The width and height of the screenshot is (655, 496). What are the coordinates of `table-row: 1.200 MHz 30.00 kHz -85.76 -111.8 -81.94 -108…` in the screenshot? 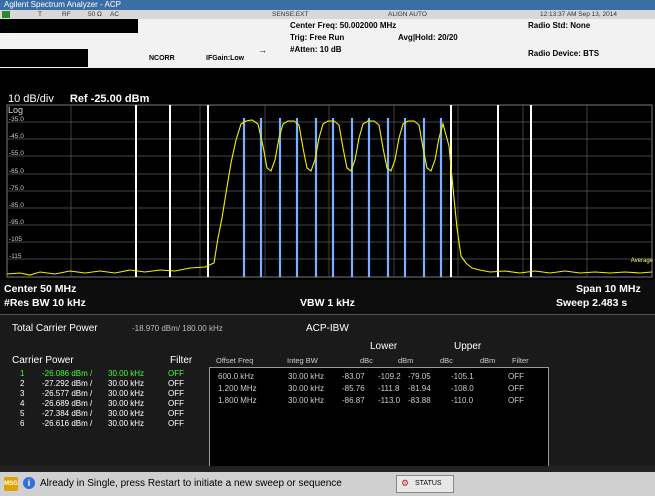 It's located at (371, 388).